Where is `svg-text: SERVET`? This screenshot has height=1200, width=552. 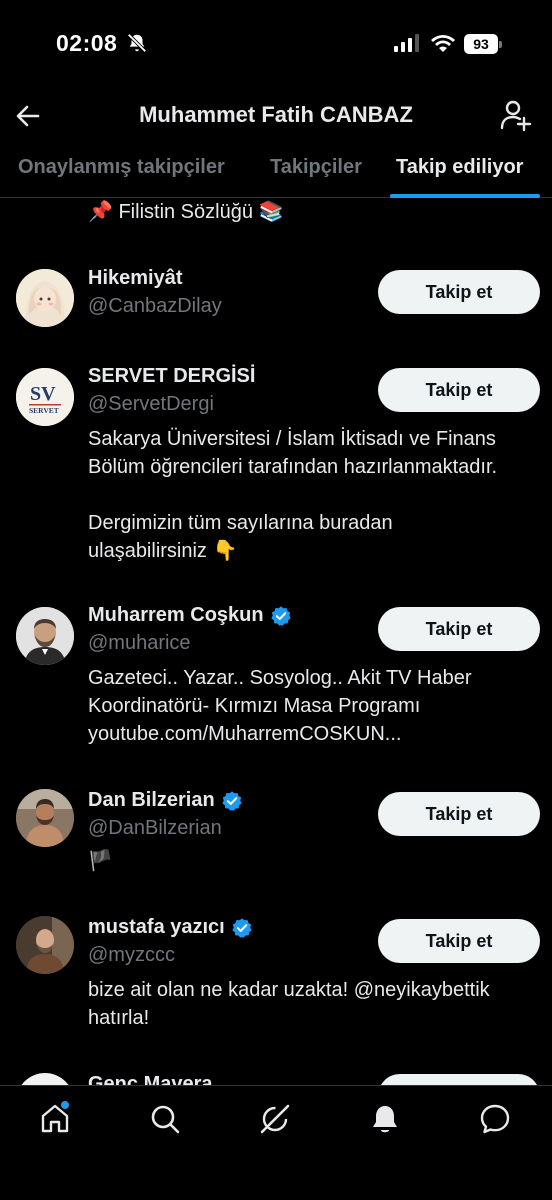 svg-text: SERVET is located at coordinates (44, 410).